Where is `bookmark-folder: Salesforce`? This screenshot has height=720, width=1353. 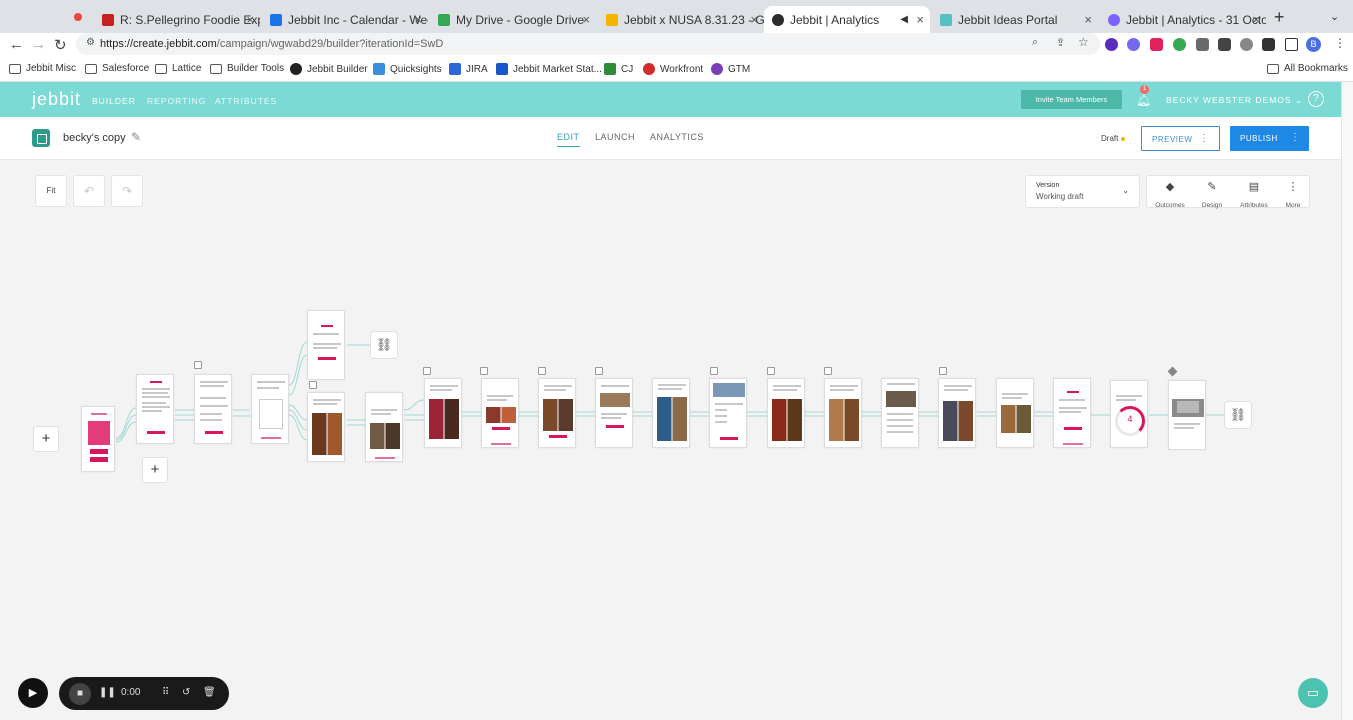 bookmark-folder: Salesforce is located at coordinates (117, 68).